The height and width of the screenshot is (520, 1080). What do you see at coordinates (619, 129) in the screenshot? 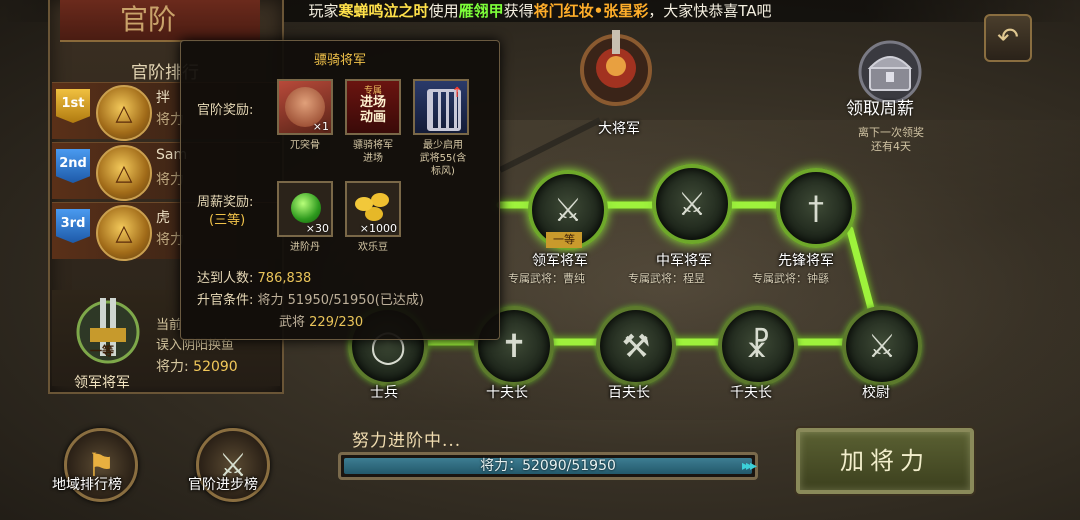
I see `node-label-grand-general: 大将军` at bounding box center [619, 129].